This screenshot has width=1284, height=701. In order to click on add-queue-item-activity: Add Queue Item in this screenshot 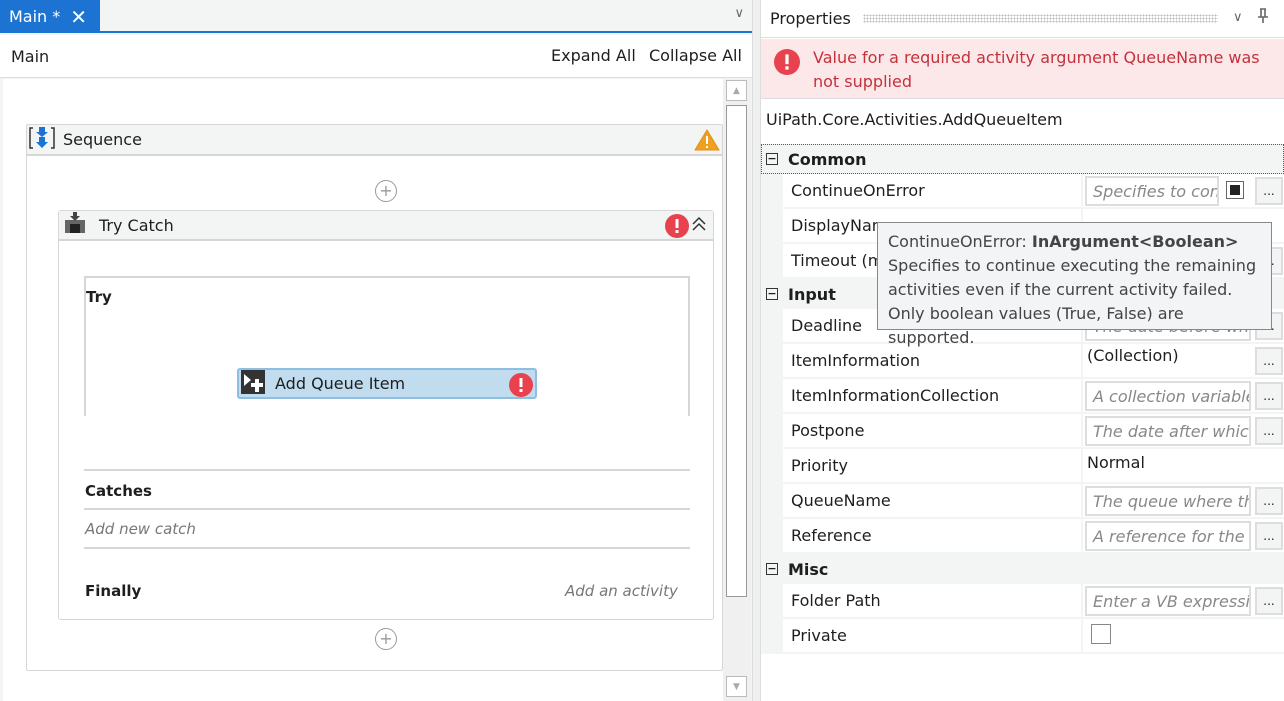, I will do `click(387, 383)`.